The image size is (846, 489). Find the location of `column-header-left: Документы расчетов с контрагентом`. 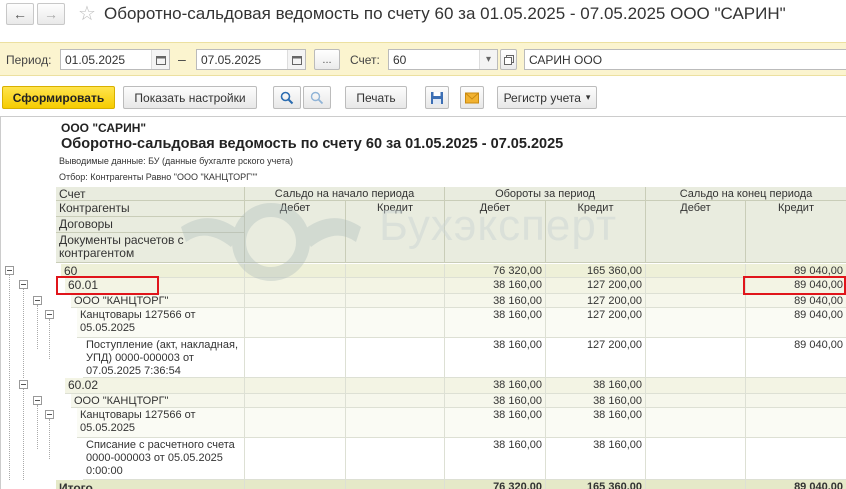

column-header-left: Документы расчетов с контрагентом is located at coordinates (150, 248).